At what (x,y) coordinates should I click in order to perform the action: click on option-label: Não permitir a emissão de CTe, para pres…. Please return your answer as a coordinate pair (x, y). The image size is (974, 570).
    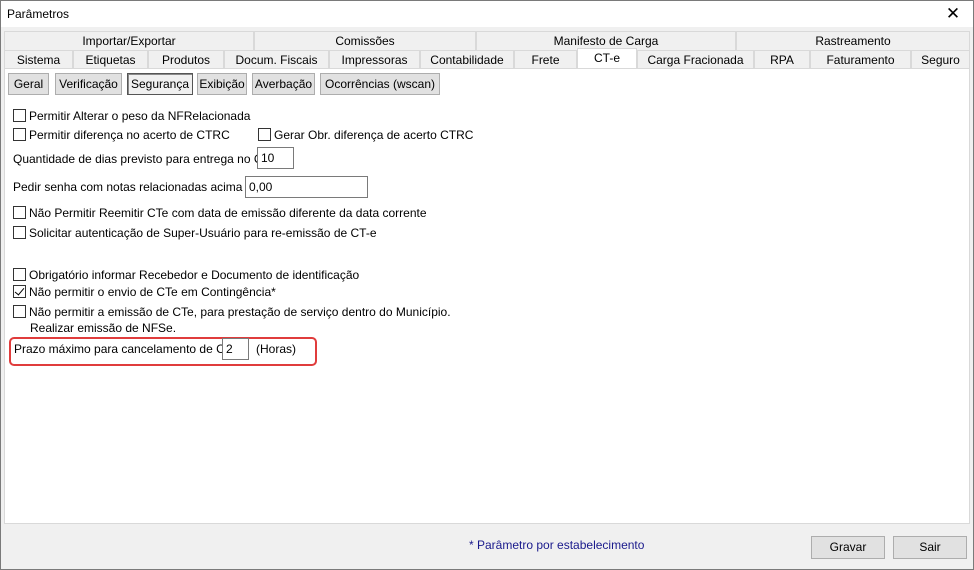
    Looking at the image, I should click on (240, 312).